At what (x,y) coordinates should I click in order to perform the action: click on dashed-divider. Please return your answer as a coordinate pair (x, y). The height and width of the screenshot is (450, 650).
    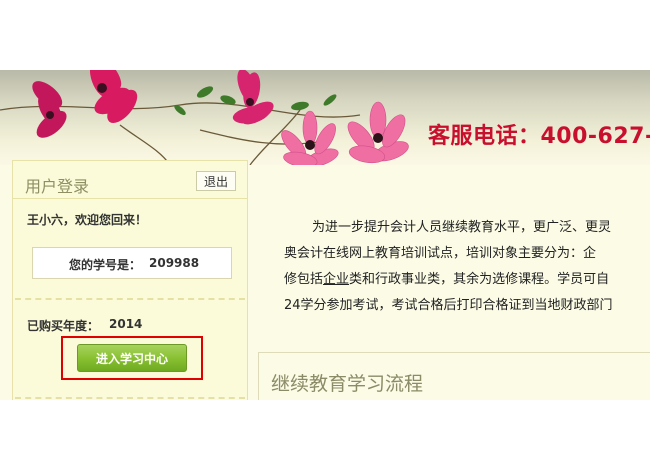
    Looking at the image, I should click on (130, 299).